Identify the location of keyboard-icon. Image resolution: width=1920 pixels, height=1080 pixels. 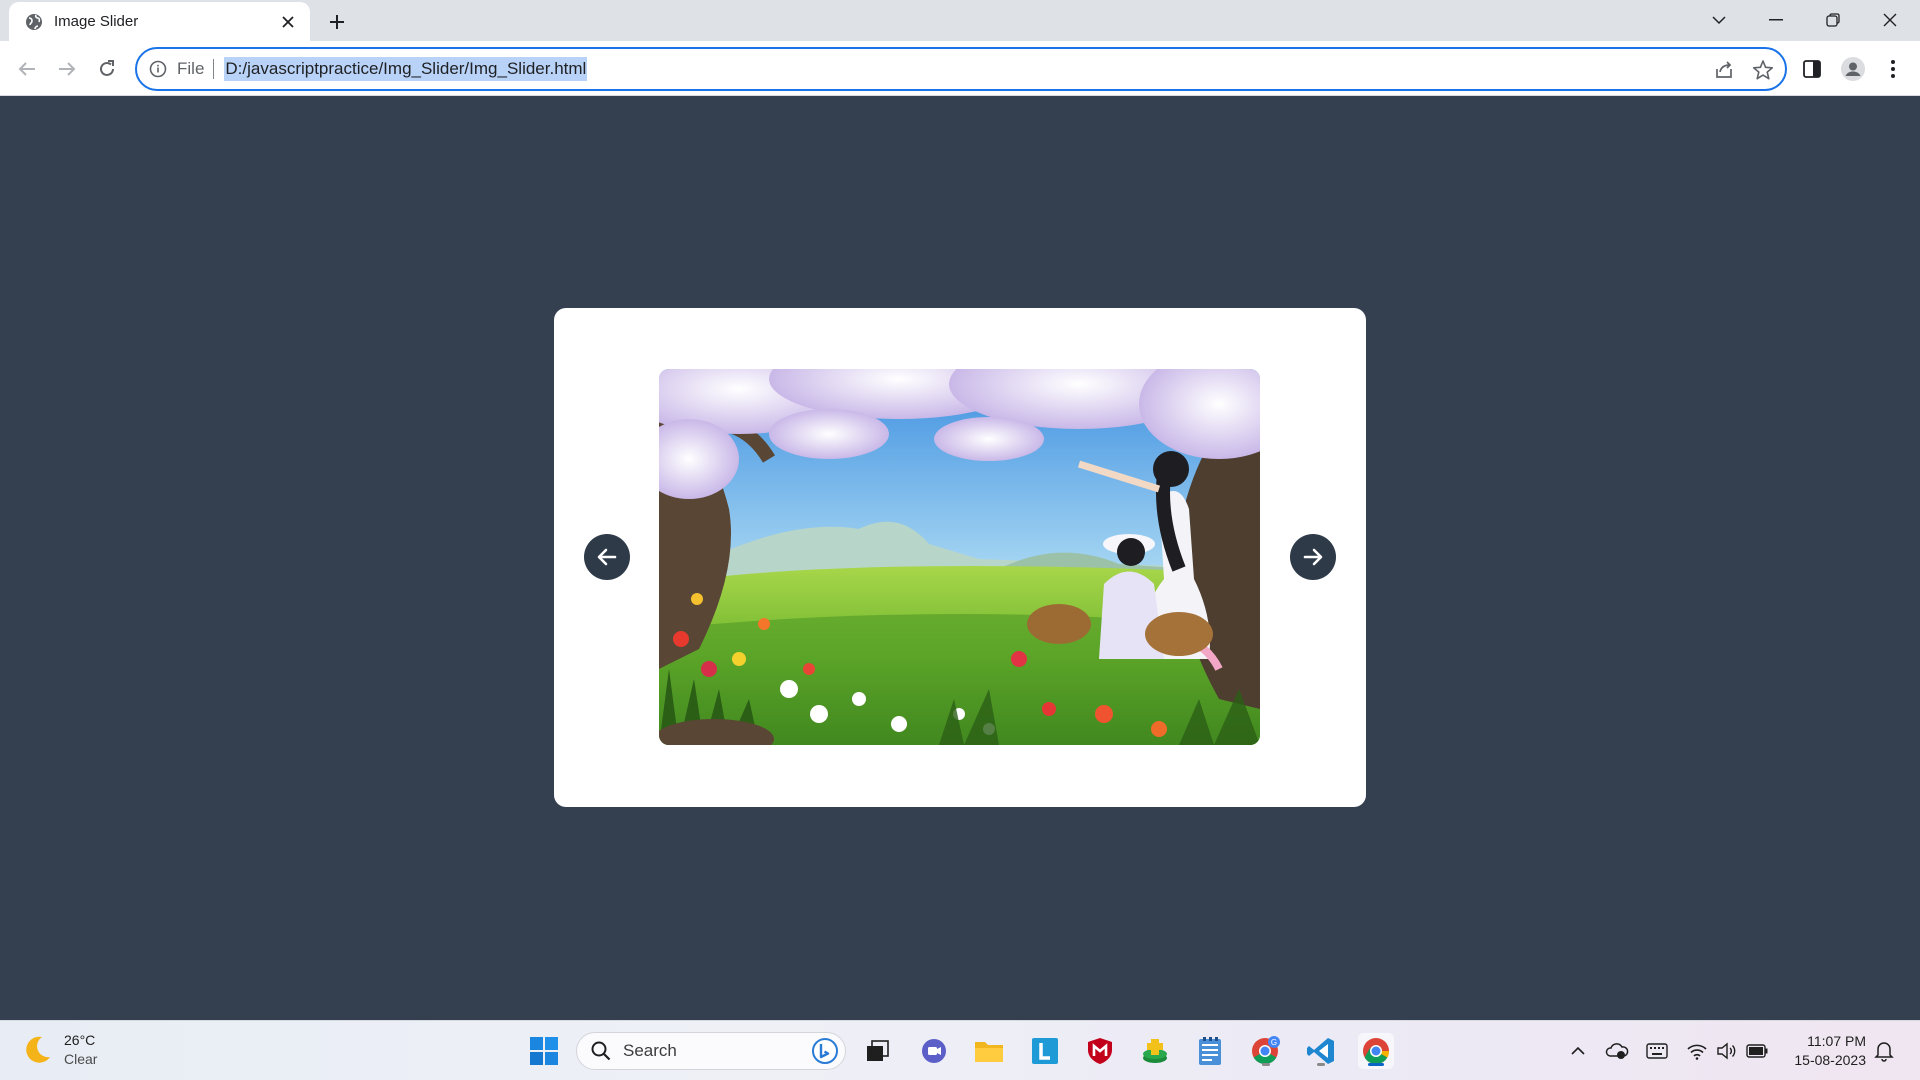
(1657, 1051).